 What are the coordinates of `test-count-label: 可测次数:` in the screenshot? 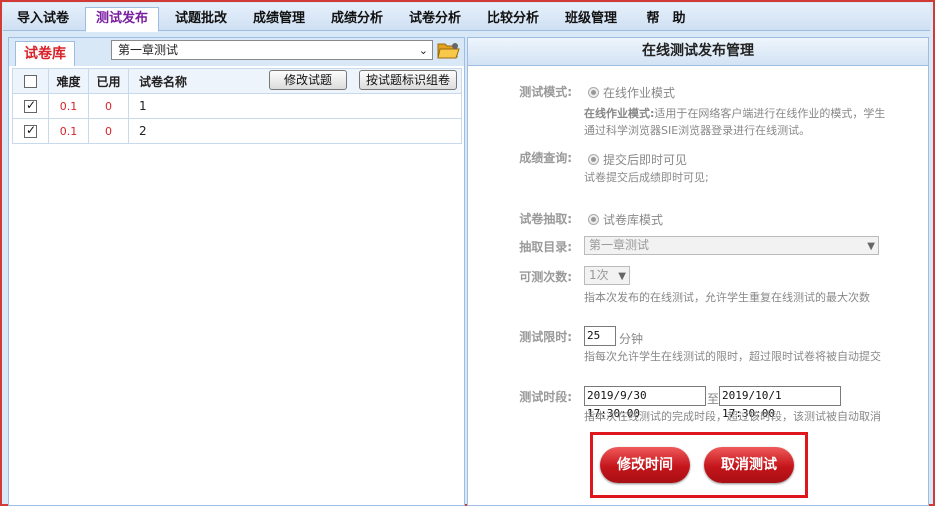 It's located at (545, 277).